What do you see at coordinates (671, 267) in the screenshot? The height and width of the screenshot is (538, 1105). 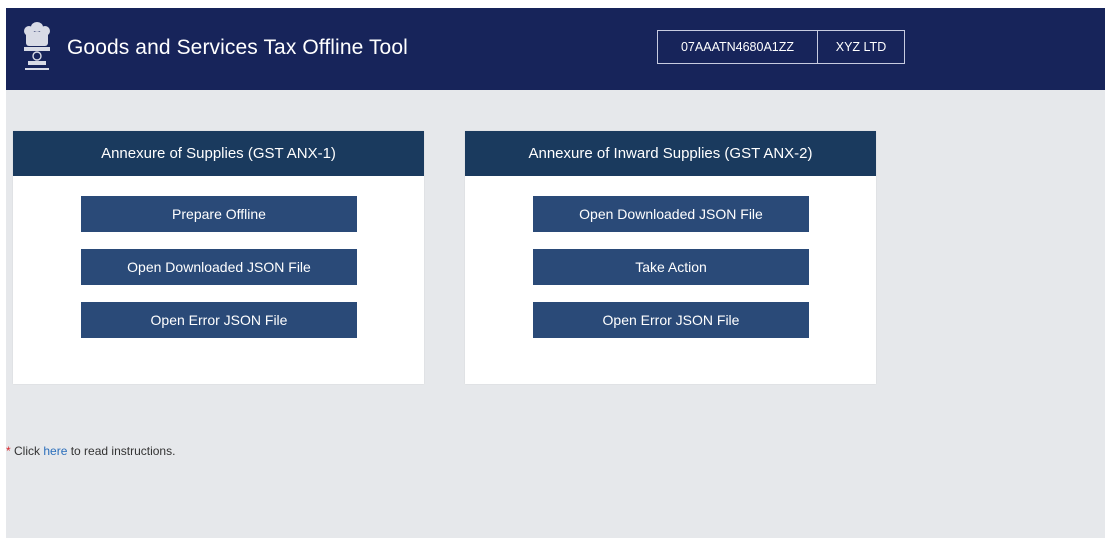 I see `take-action-button: Take Action` at bounding box center [671, 267].